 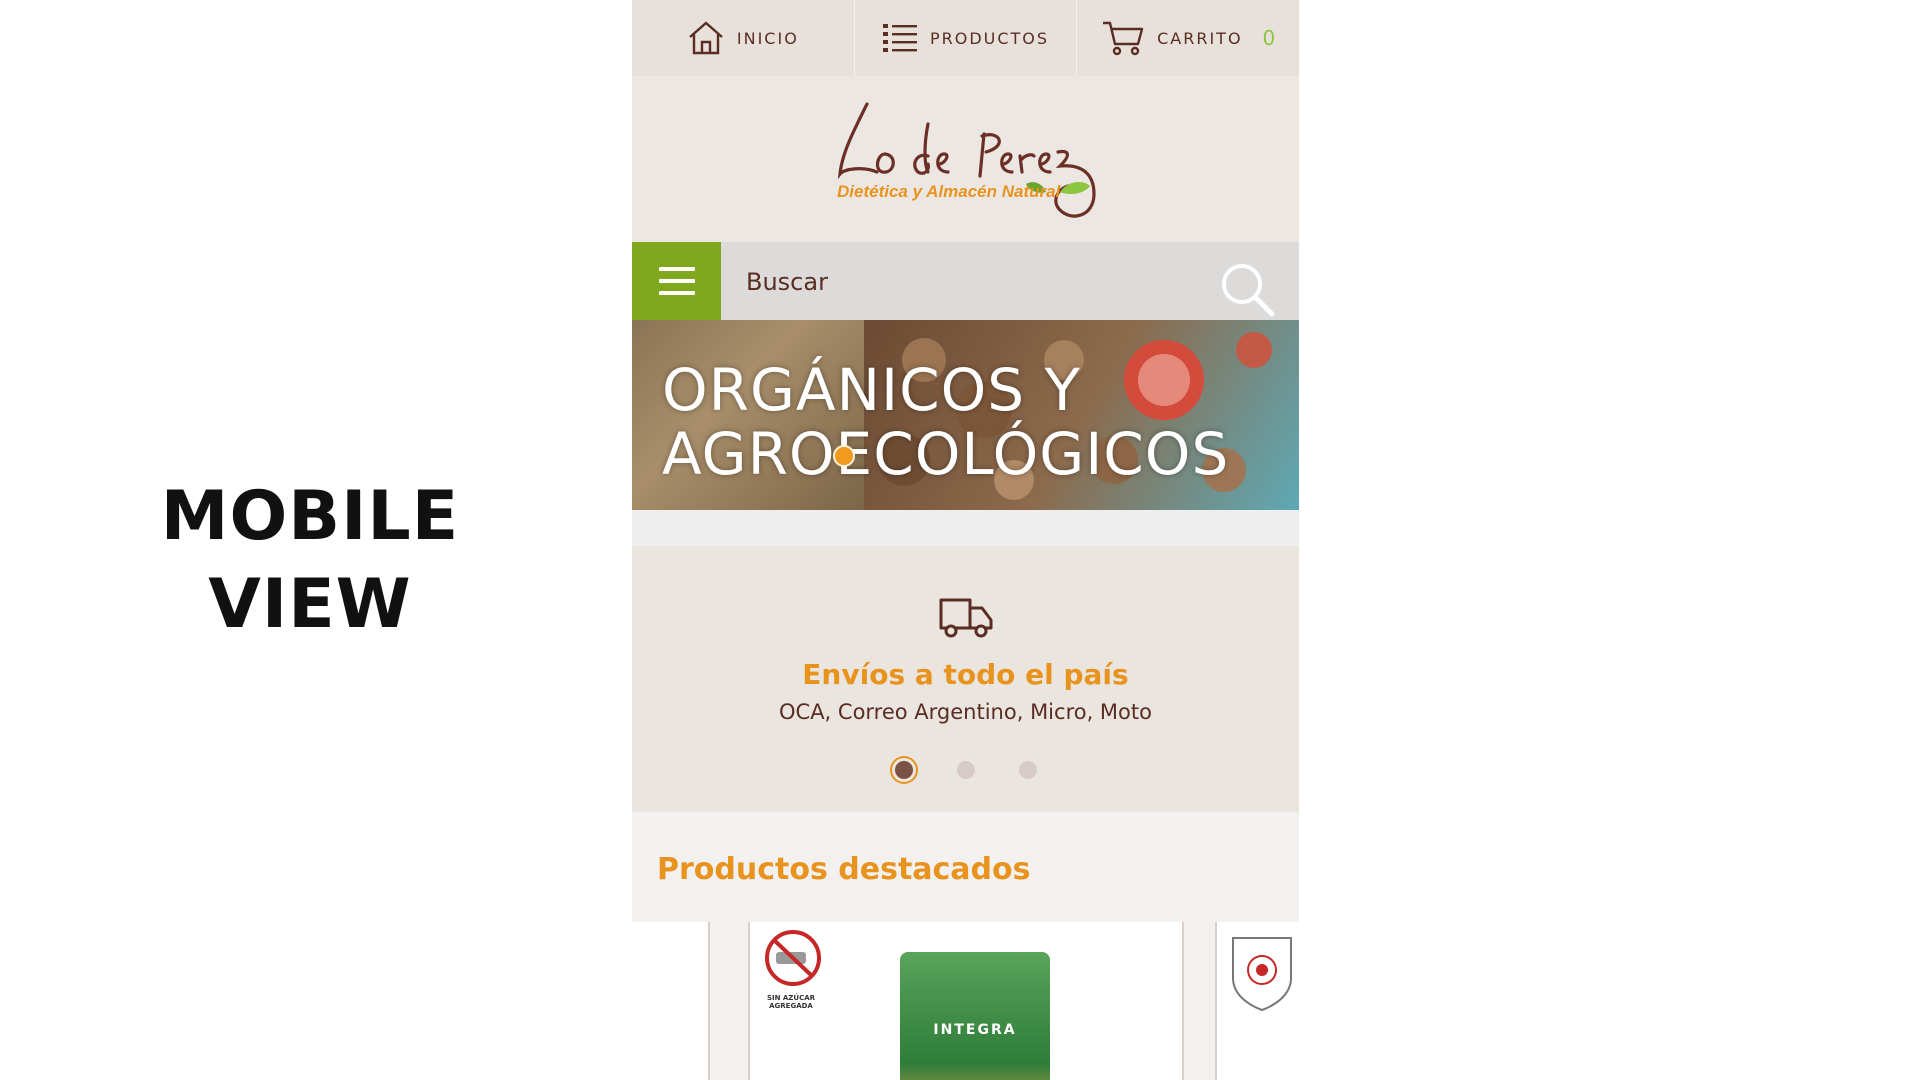 I want to click on mobile-view-label: MOBILE VIEW, so click(x=310, y=561).